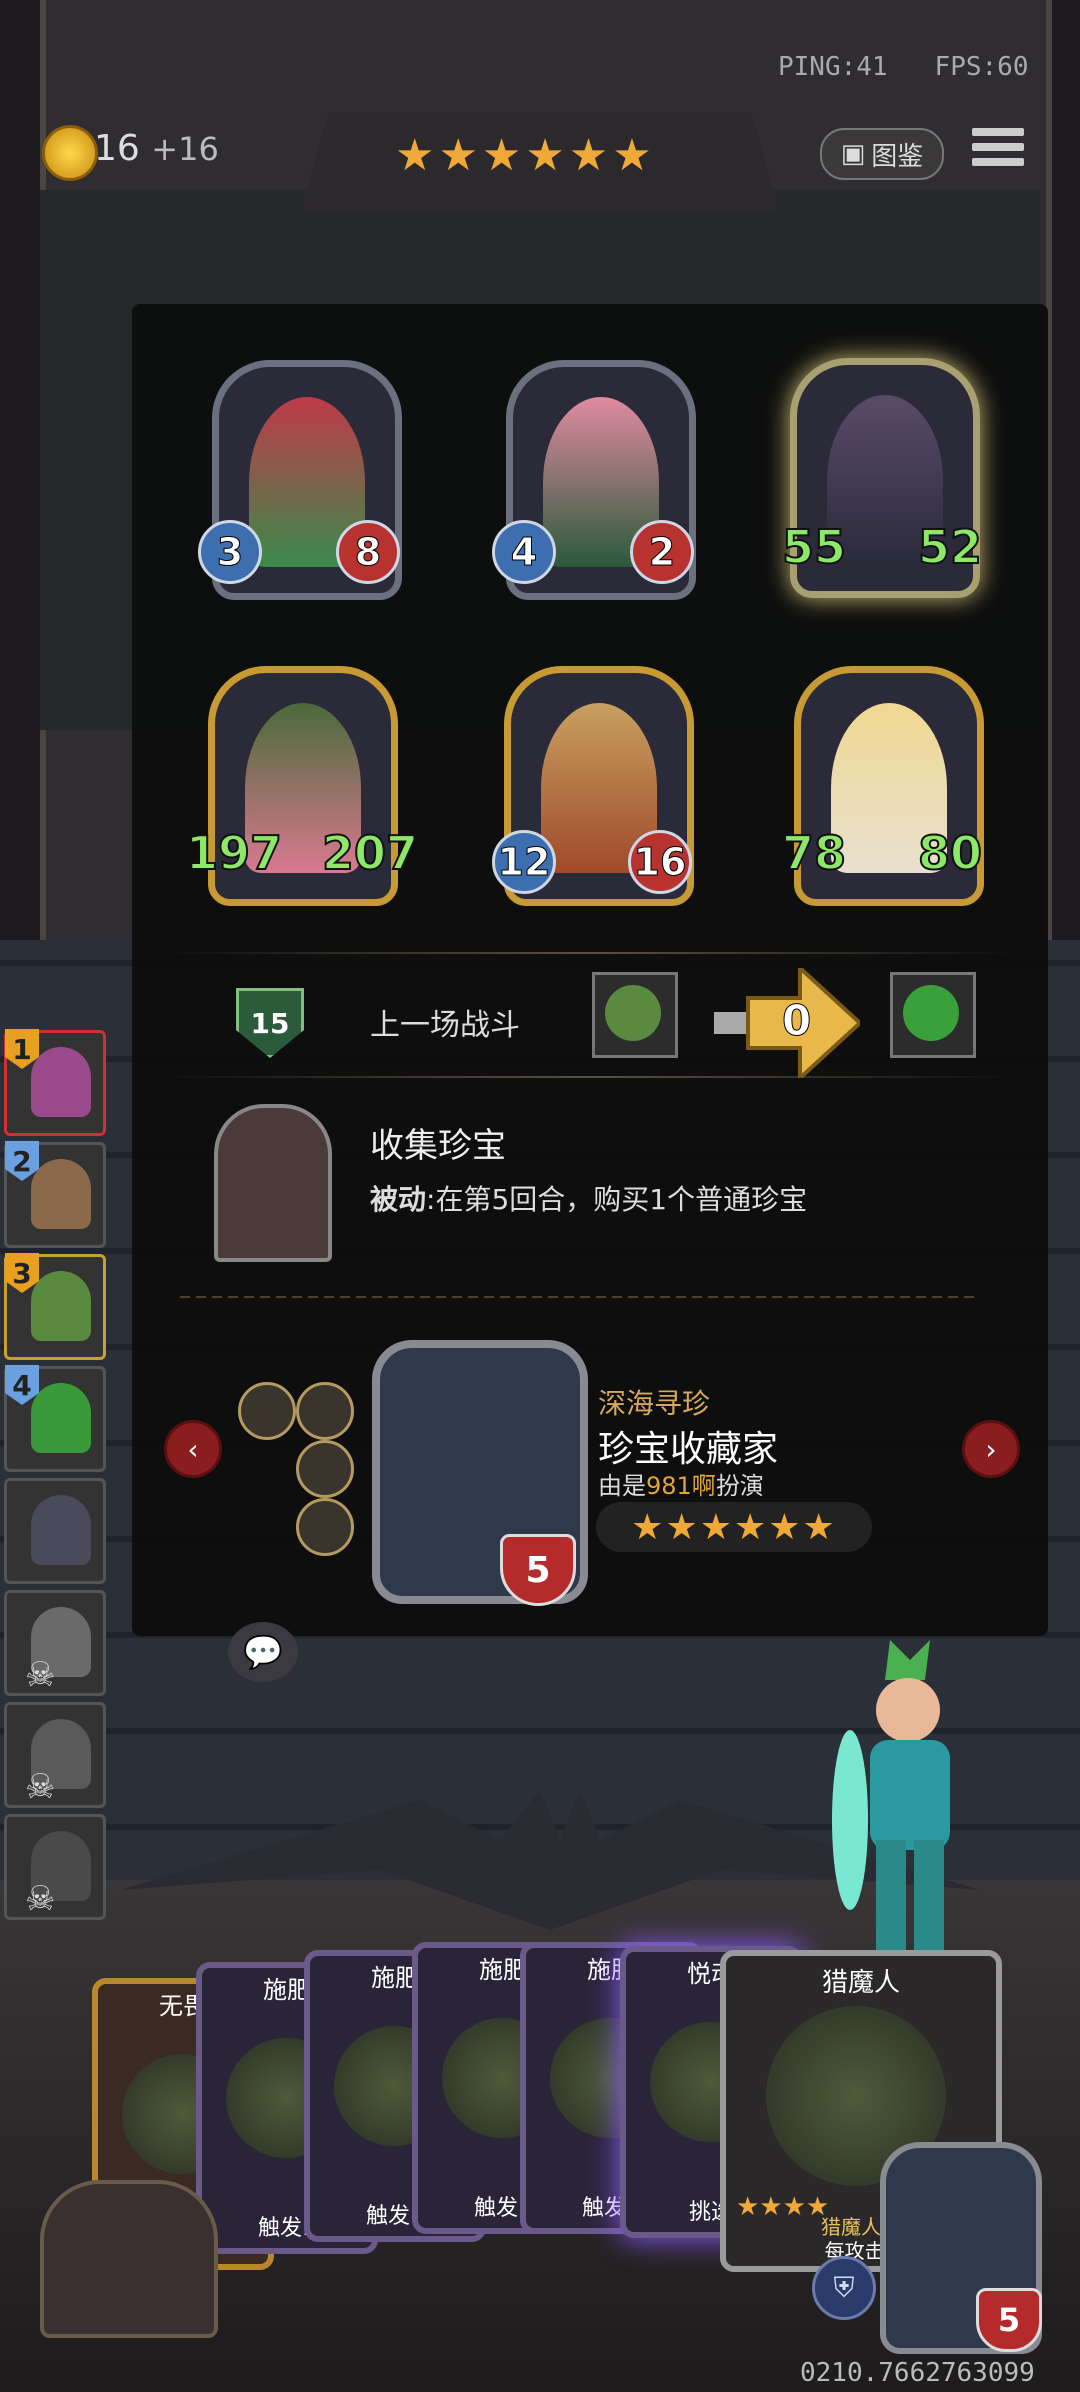 This screenshot has width=1080, height=2392. What do you see at coordinates (950, 853) in the screenshot?
I see `health-value: 80` at bounding box center [950, 853].